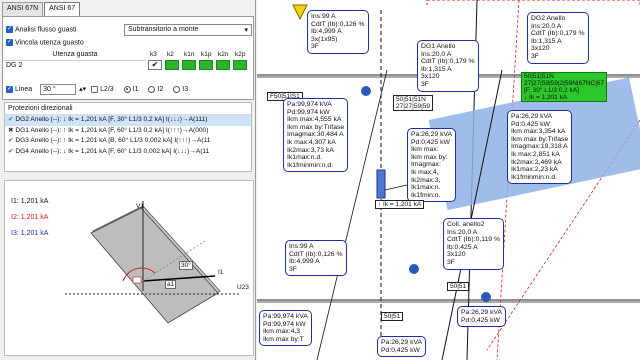 This screenshot has height=360, width=640. What do you see at coordinates (400, 204) in the screenshot?
I see `fault-current-tag: ↑ Ik = 1,201 kA` at bounding box center [400, 204].